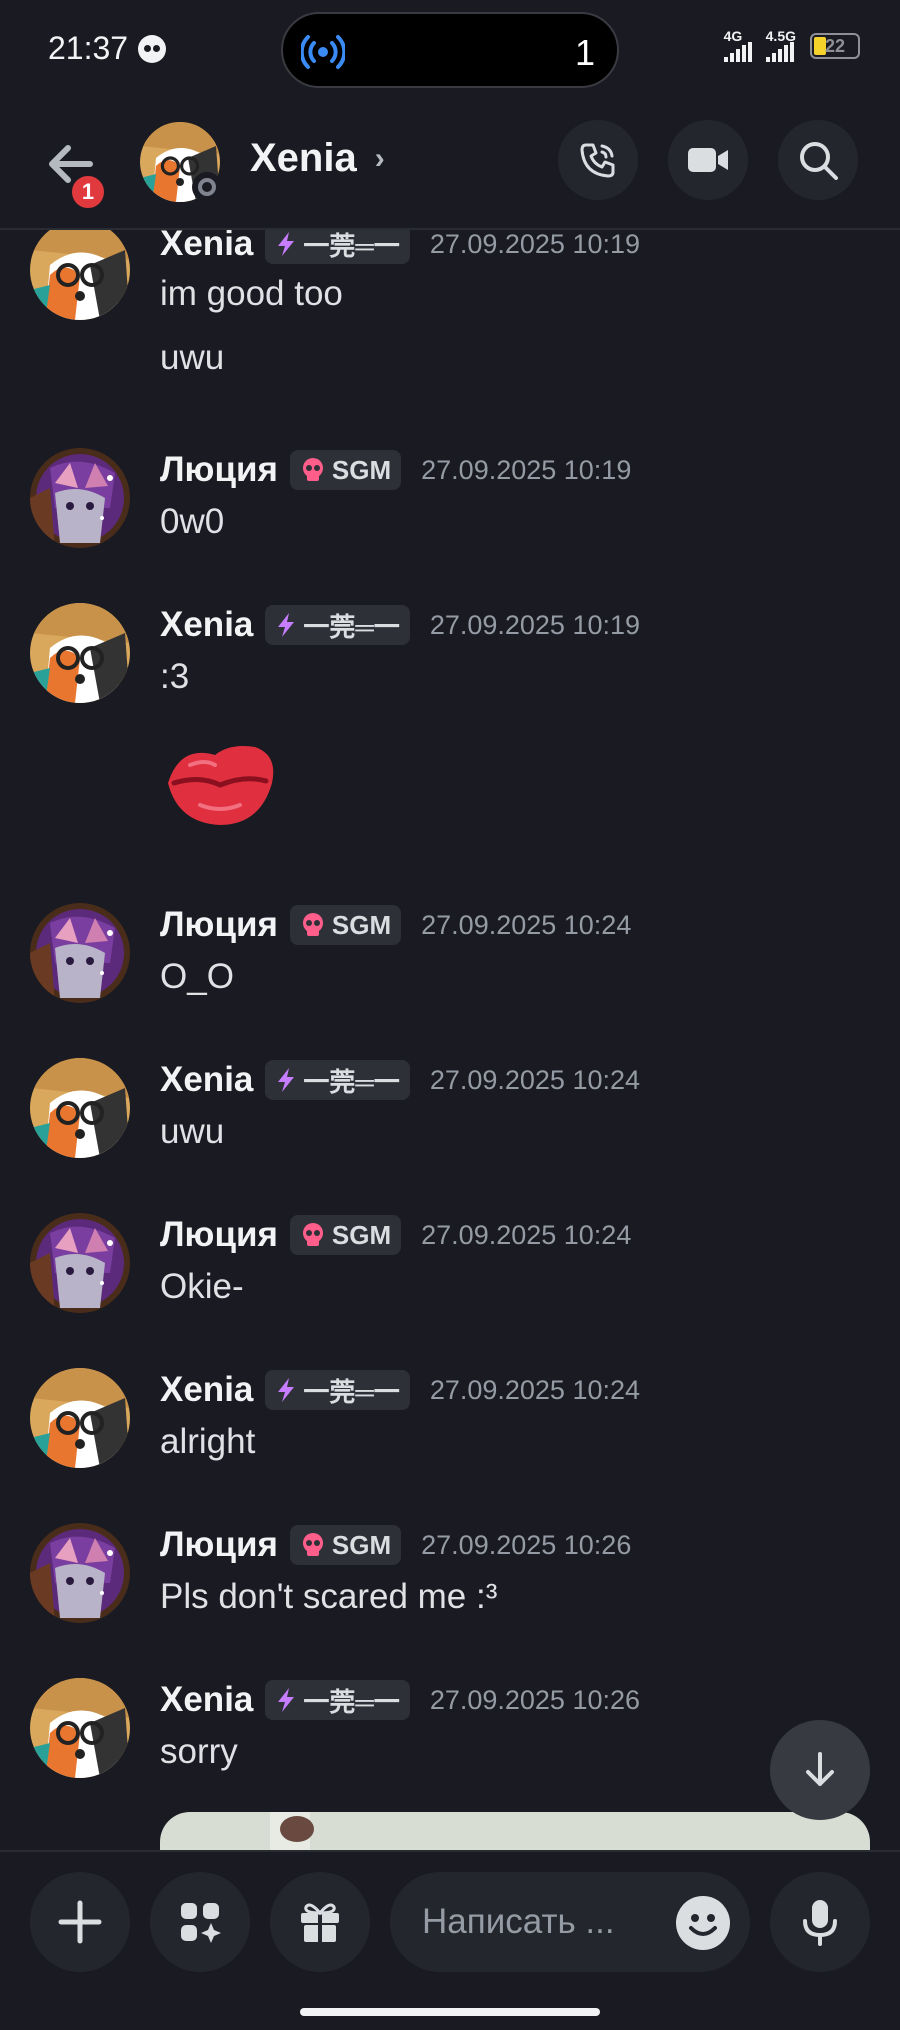 The width and height of the screenshot is (900, 2030). I want to click on unread-badge: 1, so click(88, 192).